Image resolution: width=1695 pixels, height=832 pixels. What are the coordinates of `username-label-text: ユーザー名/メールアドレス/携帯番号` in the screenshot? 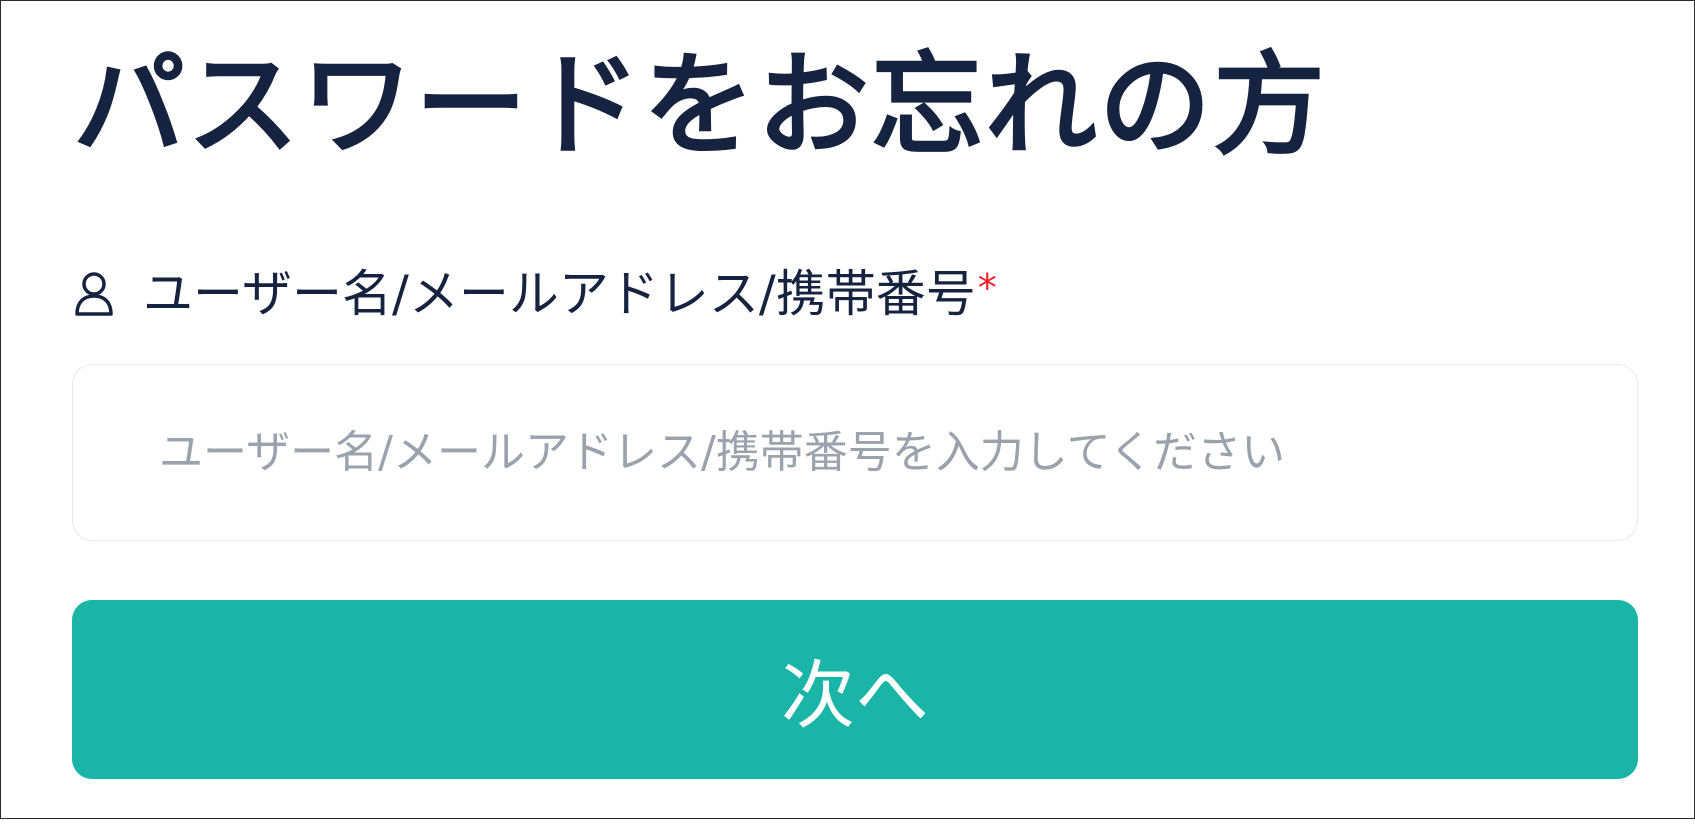 It's located at (559, 294).